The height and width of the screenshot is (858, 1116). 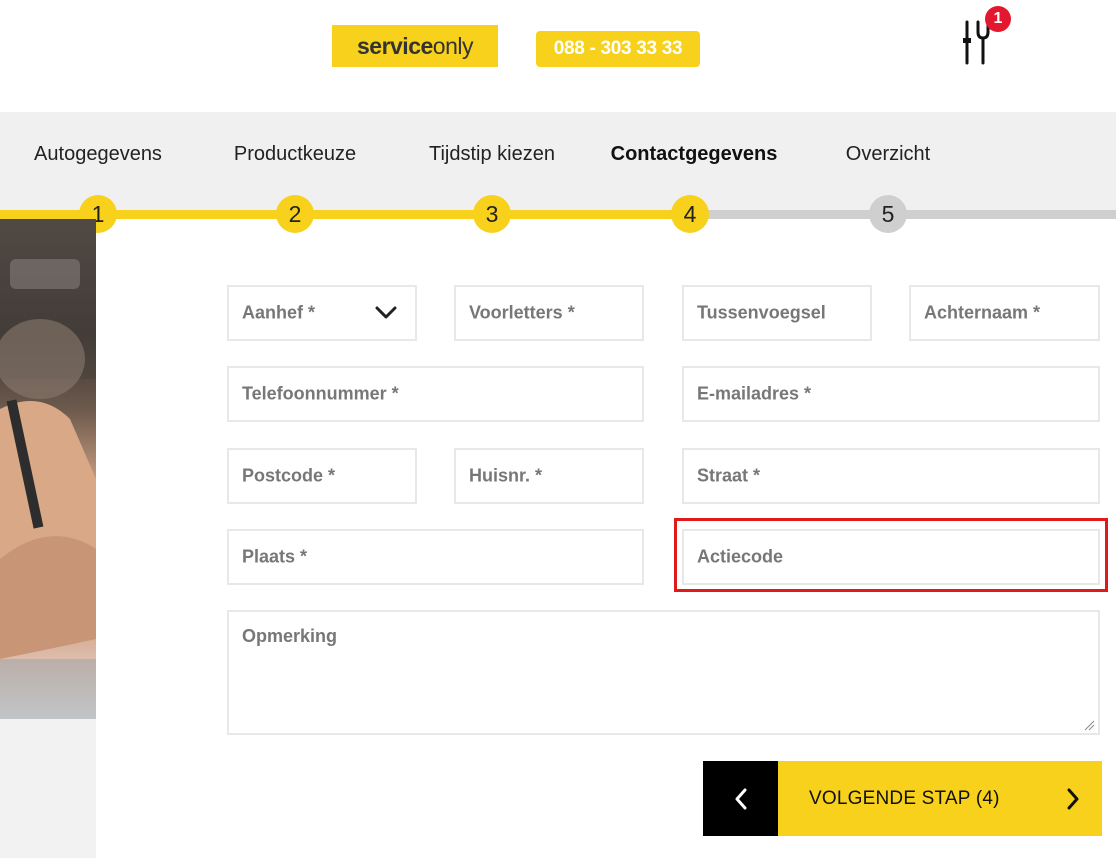 What do you see at coordinates (904, 798) in the screenshot?
I see `next-step-label: VOLGENDE STAP (4)` at bounding box center [904, 798].